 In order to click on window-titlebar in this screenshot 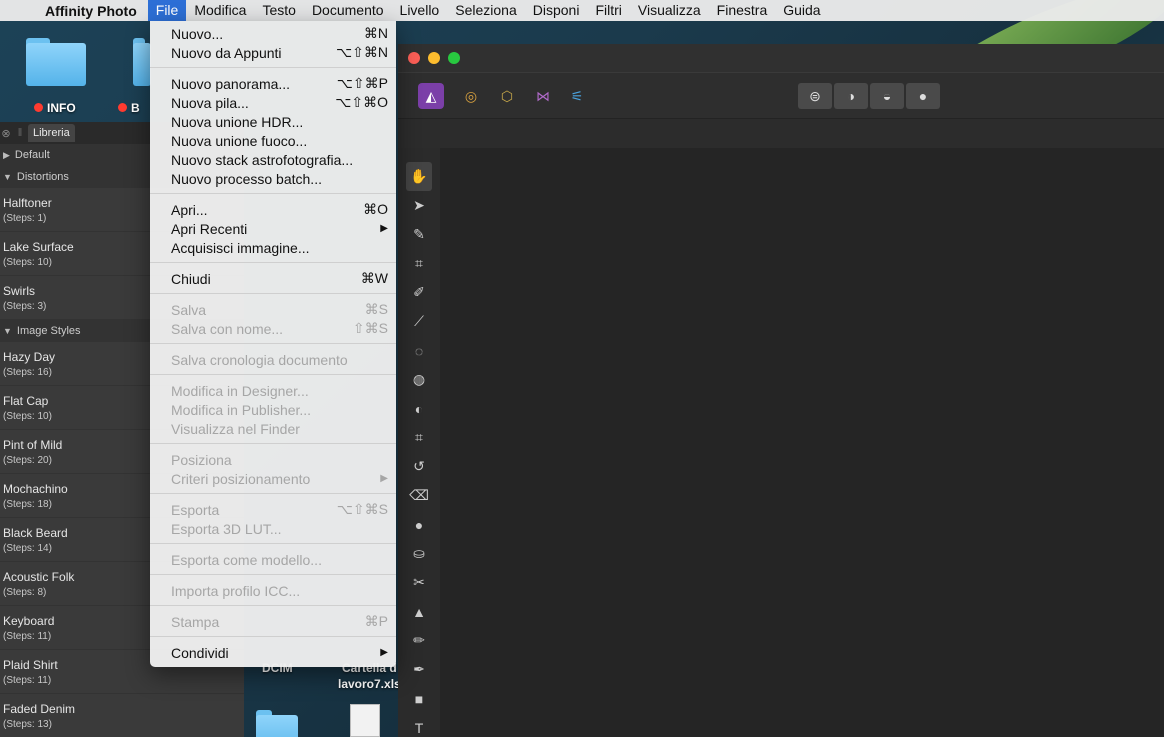, I will do `click(781, 58)`.